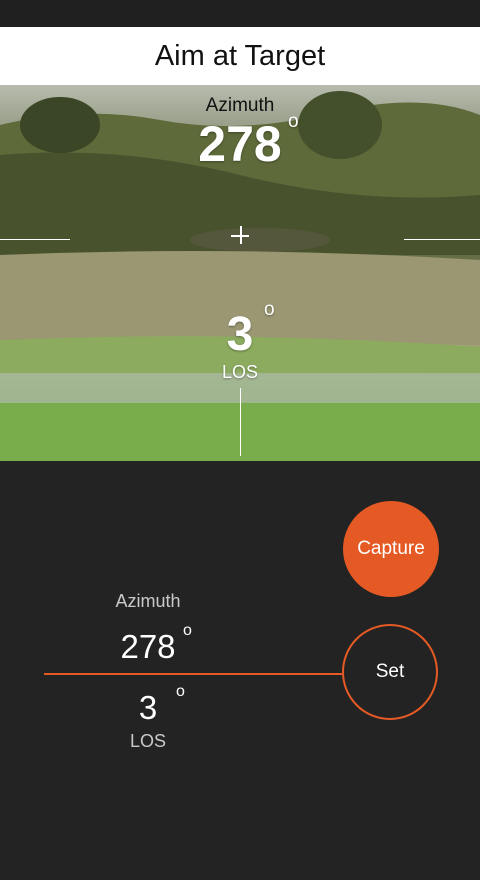 The width and height of the screenshot is (480, 880). I want to click on overlay-los-label: LOS, so click(240, 372).